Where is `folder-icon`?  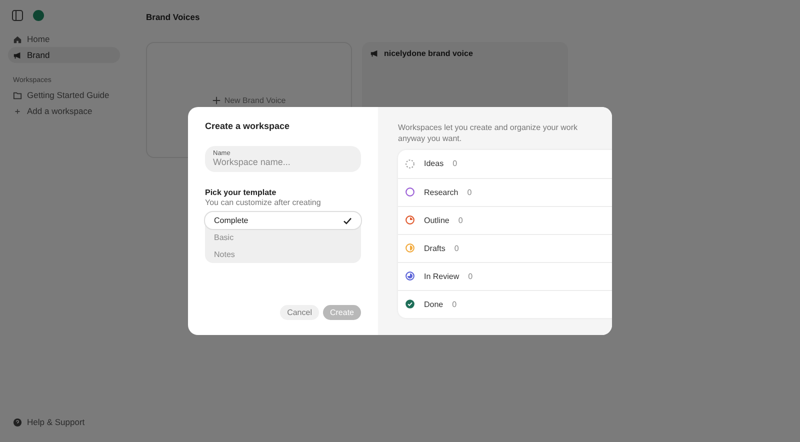
folder-icon is located at coordinates (17, 95).